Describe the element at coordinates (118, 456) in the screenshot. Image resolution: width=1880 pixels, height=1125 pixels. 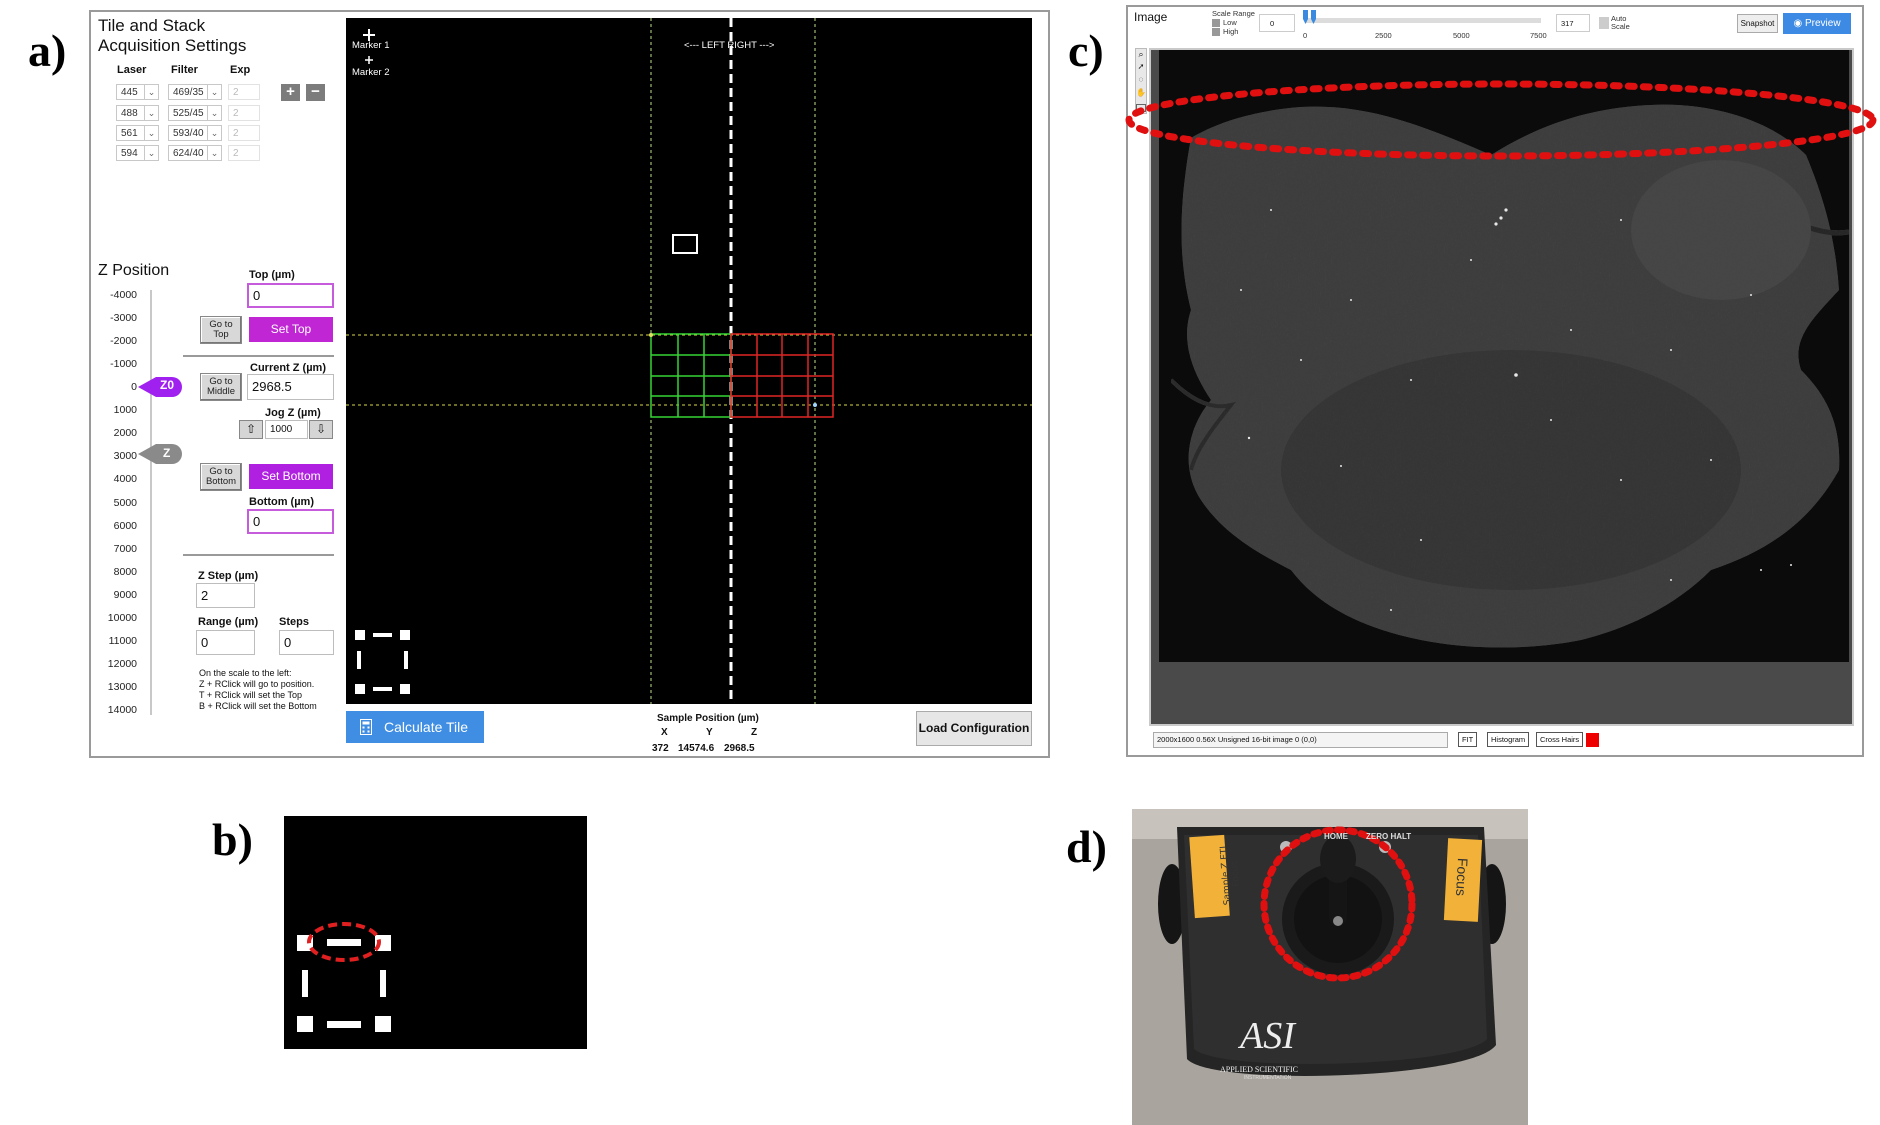
I see `z-tick: 3000` at that location.